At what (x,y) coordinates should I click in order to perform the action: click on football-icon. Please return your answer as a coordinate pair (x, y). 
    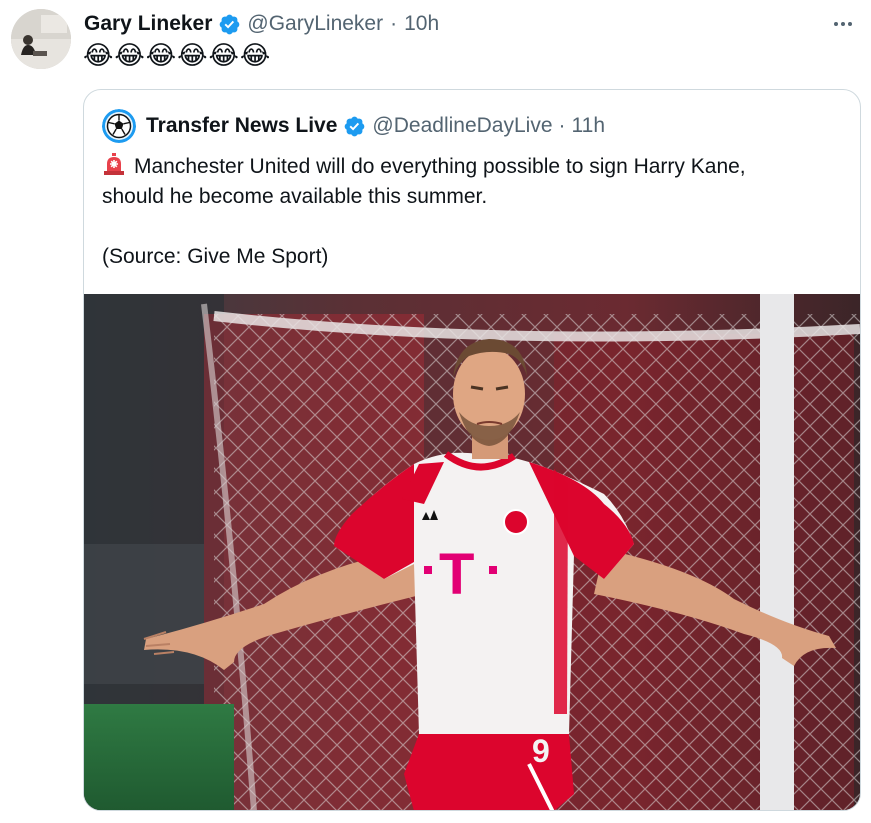
    Looking at the image, I should click on (119, 126).